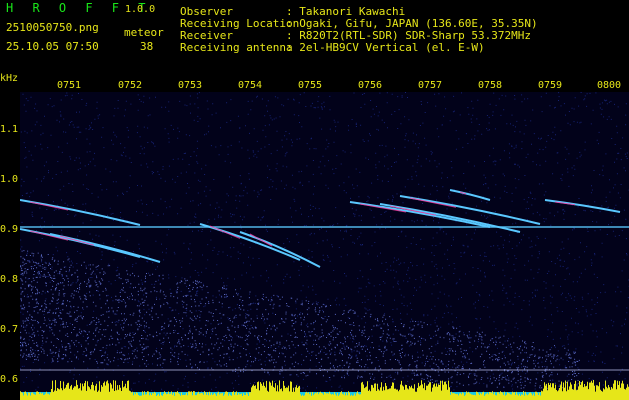 The height and width of the screenshot is (400, 629). I want to click on antenna-label: Receiving antenna, so click(236, 47).